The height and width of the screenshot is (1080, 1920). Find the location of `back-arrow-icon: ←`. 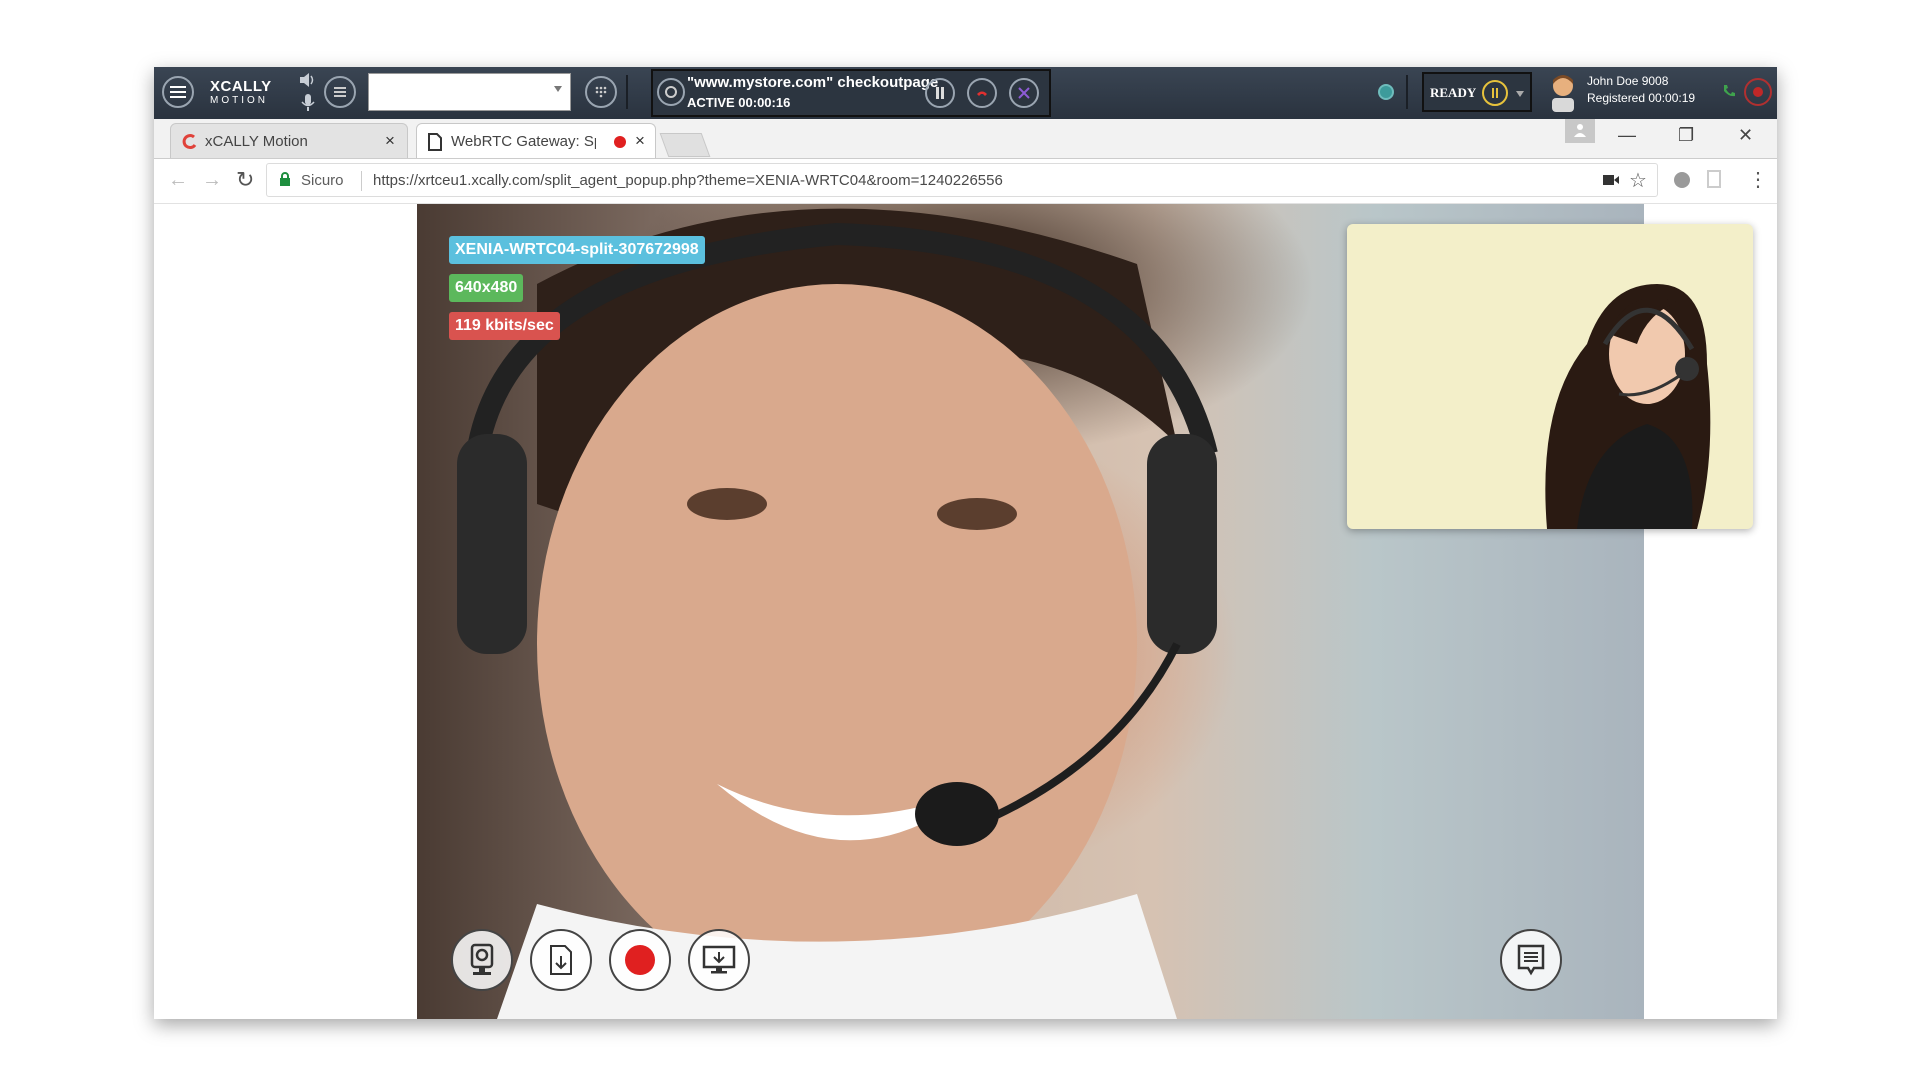

back-arrow-icon: ← is located at coordinates (178, 180).